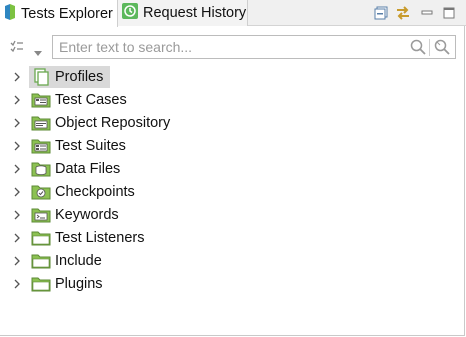  I want to click on tree-item-data-files: Data Files, so click(233, 169).